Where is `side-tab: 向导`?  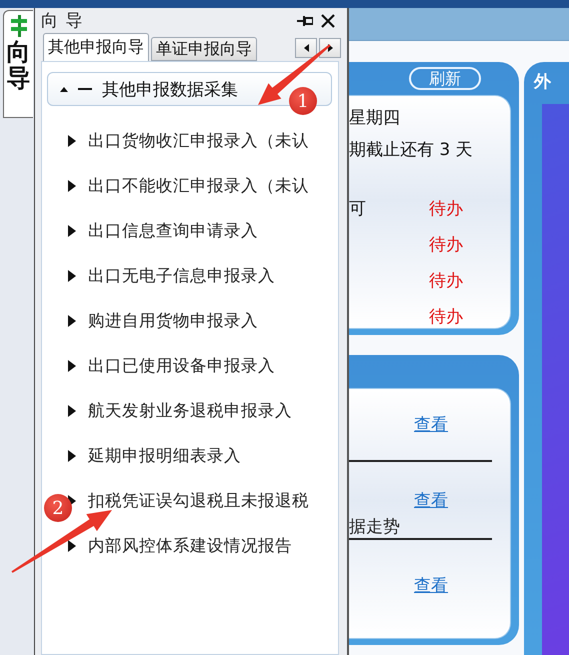
side-tab: 向导 is located at coordinates (18, 64).